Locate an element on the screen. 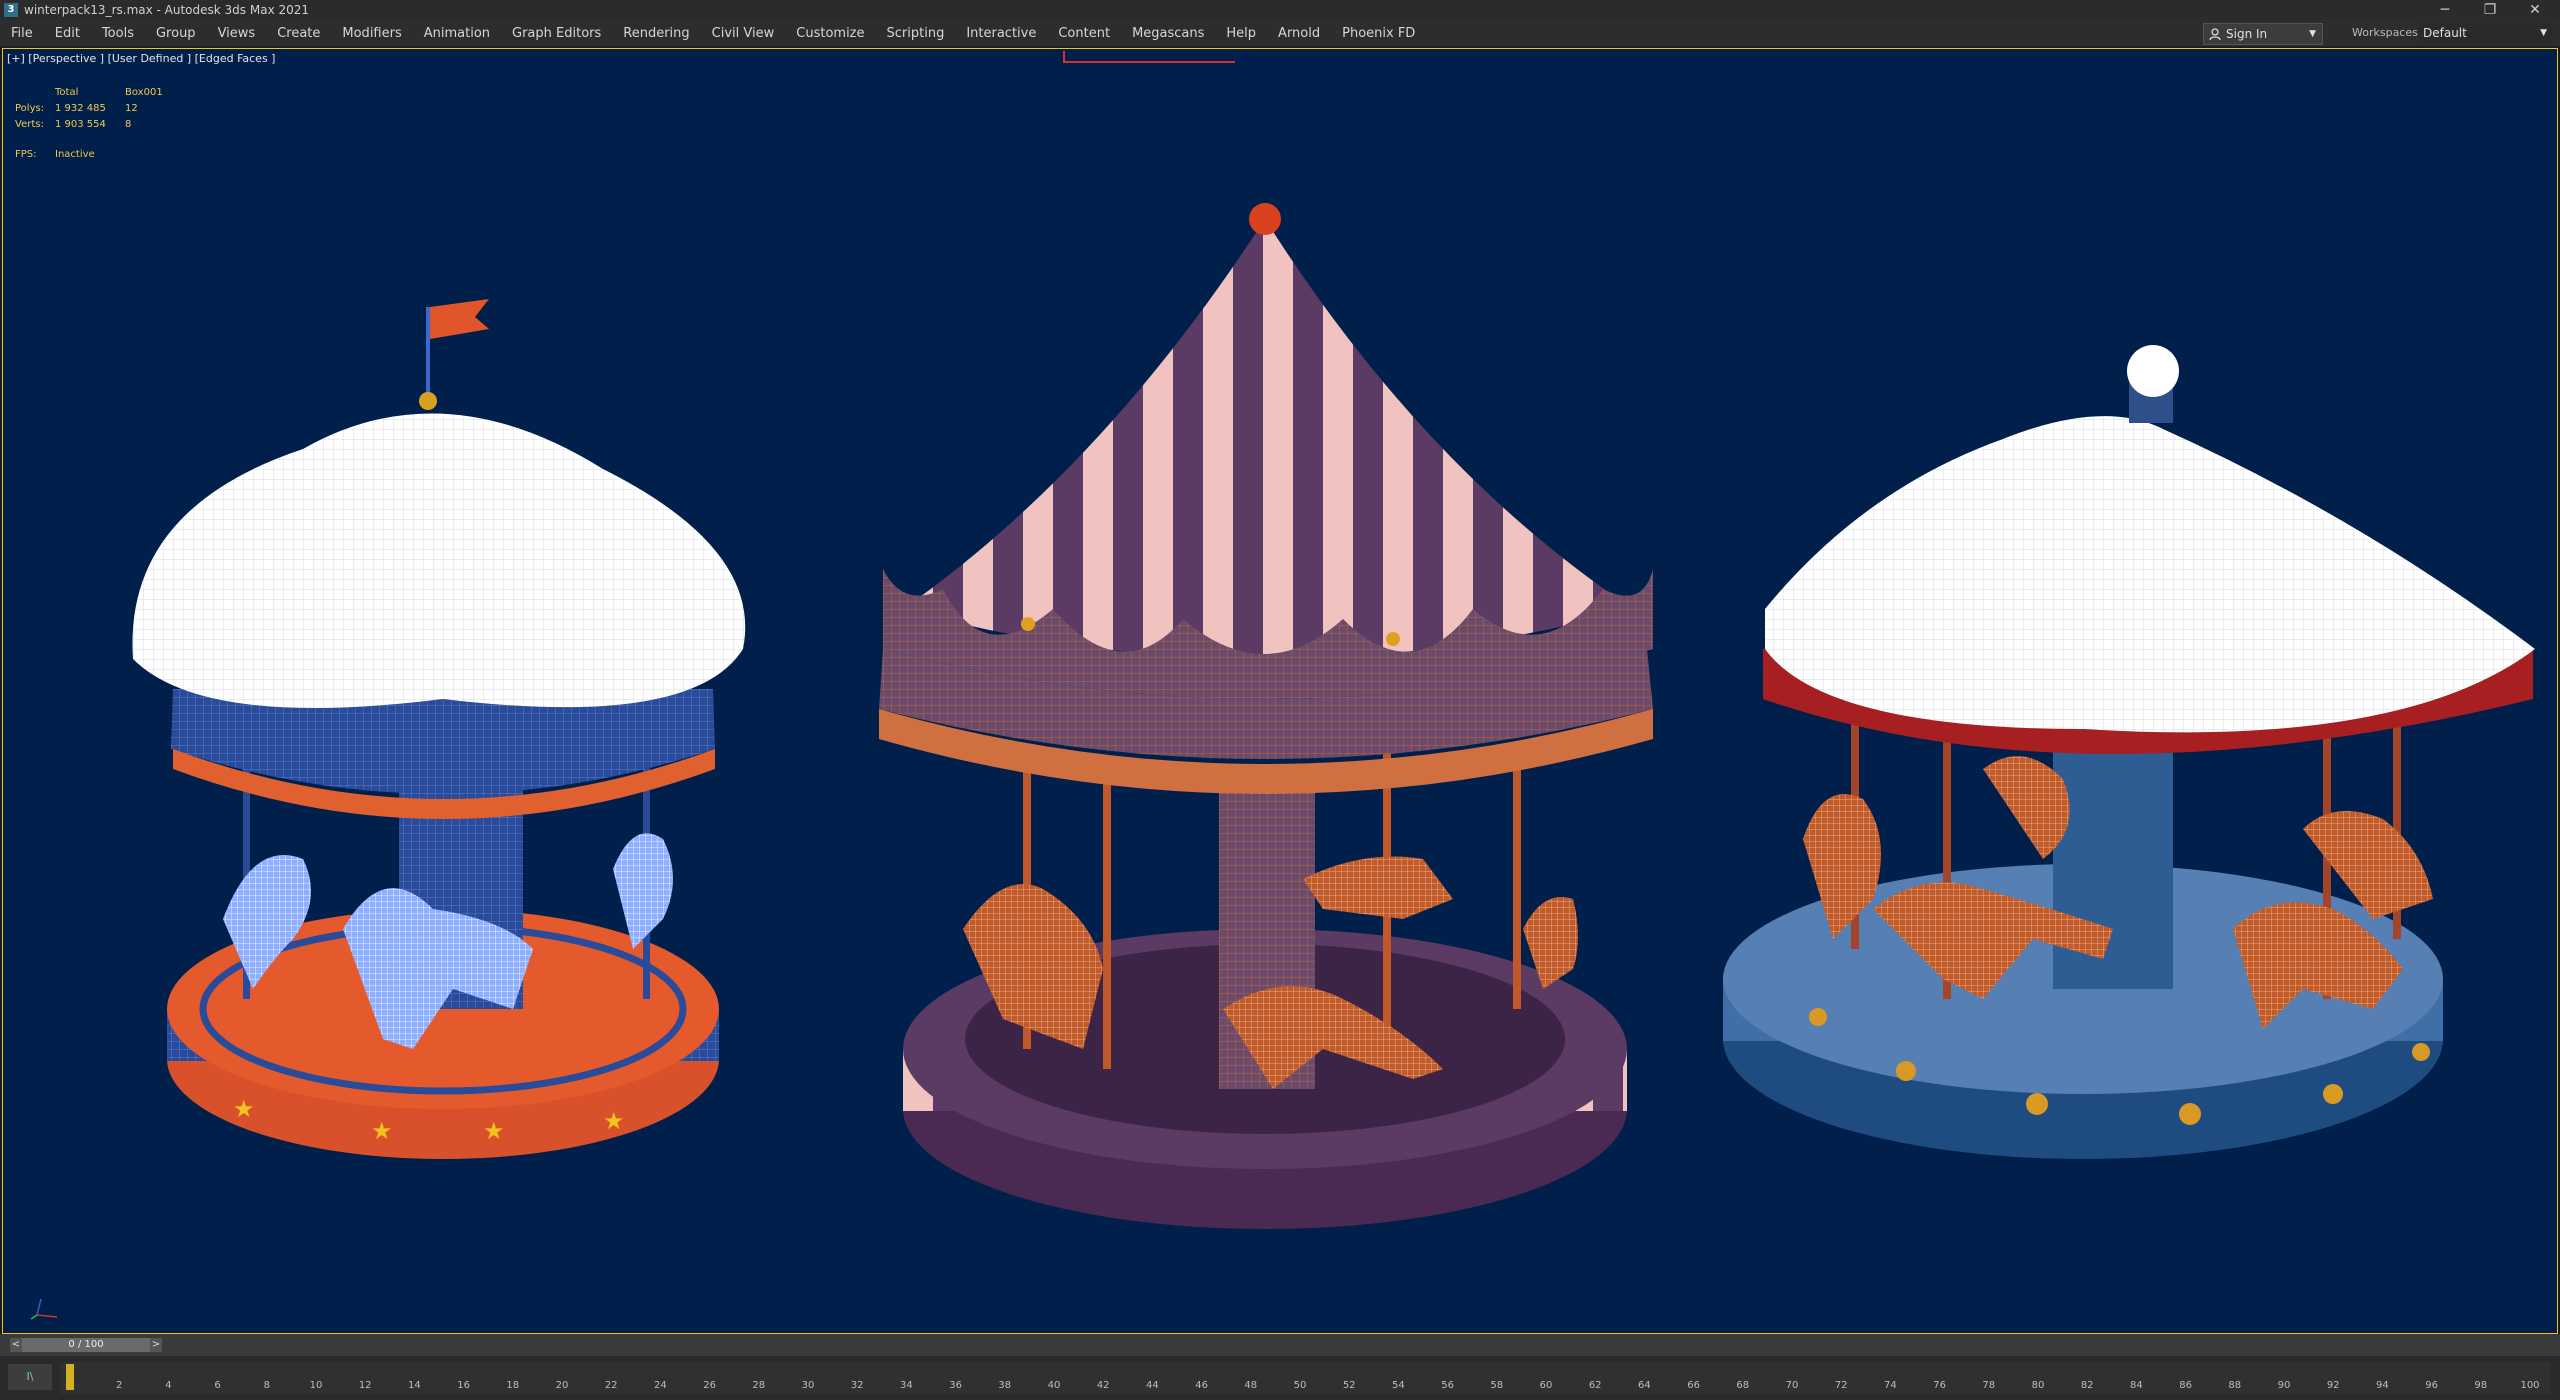 The width and height of the screenshot is (2560, 1400). menu-edit: Edit is located at coordinates (67, 33).